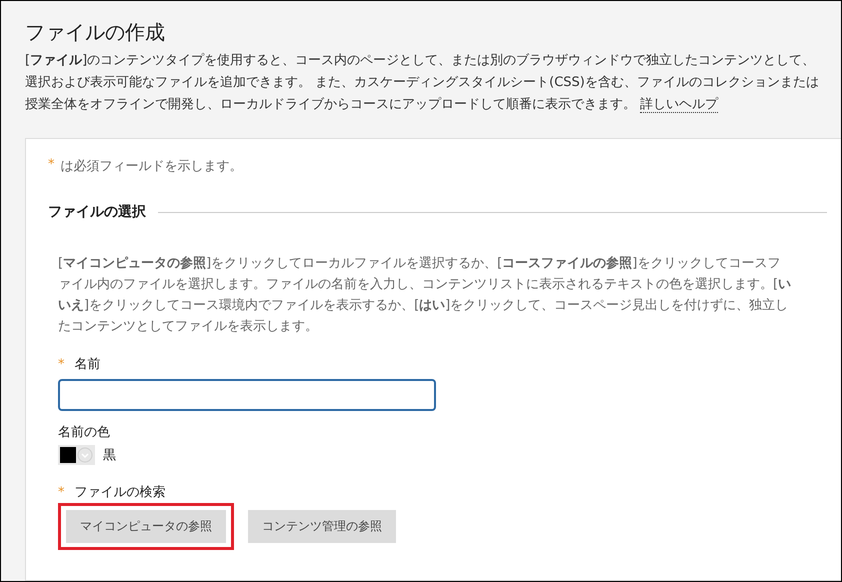 The width and height of the screenshot is (842, 582). I want to click on browse-button: コンテンツ管理の参照, so click(322, 526).